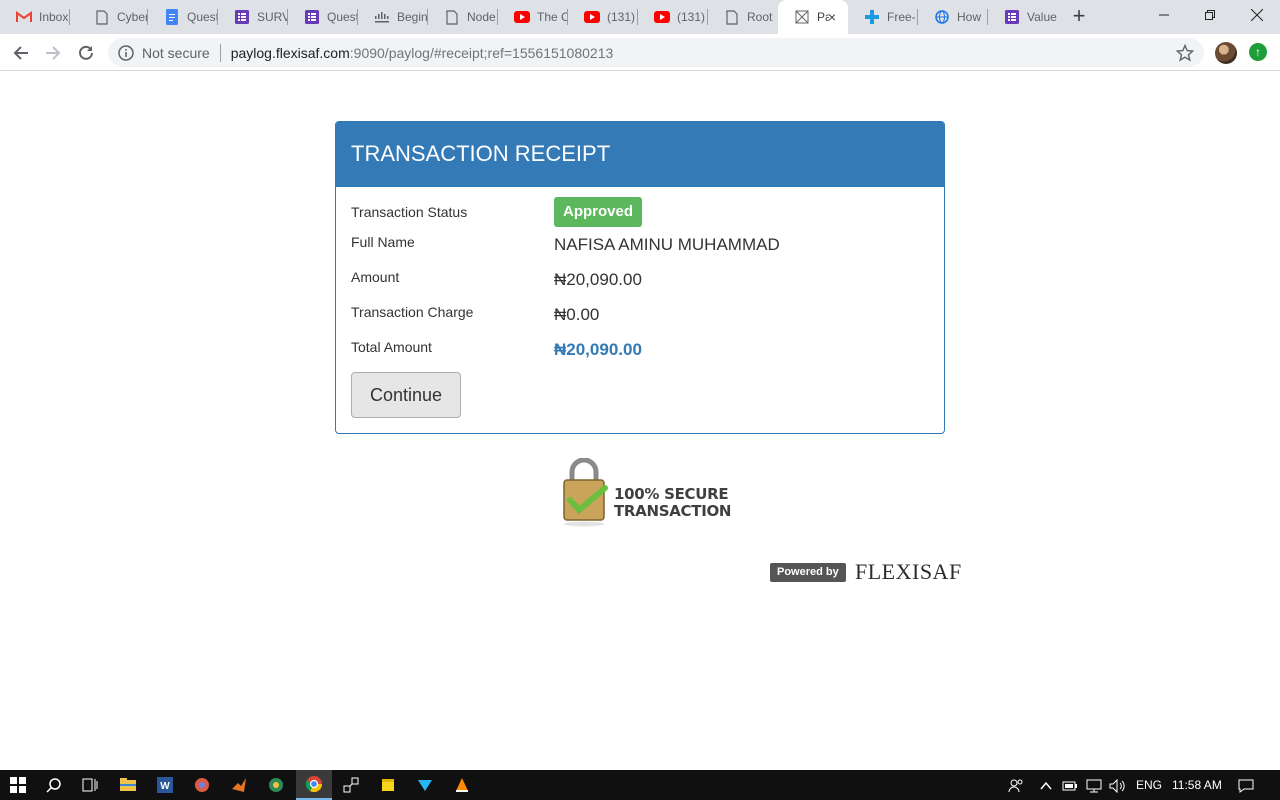 The width and height of the screenshot is (1280, 800). Describe the element at coordinates (90, 785) in the screenshot. I see `task-view-button` at that location.